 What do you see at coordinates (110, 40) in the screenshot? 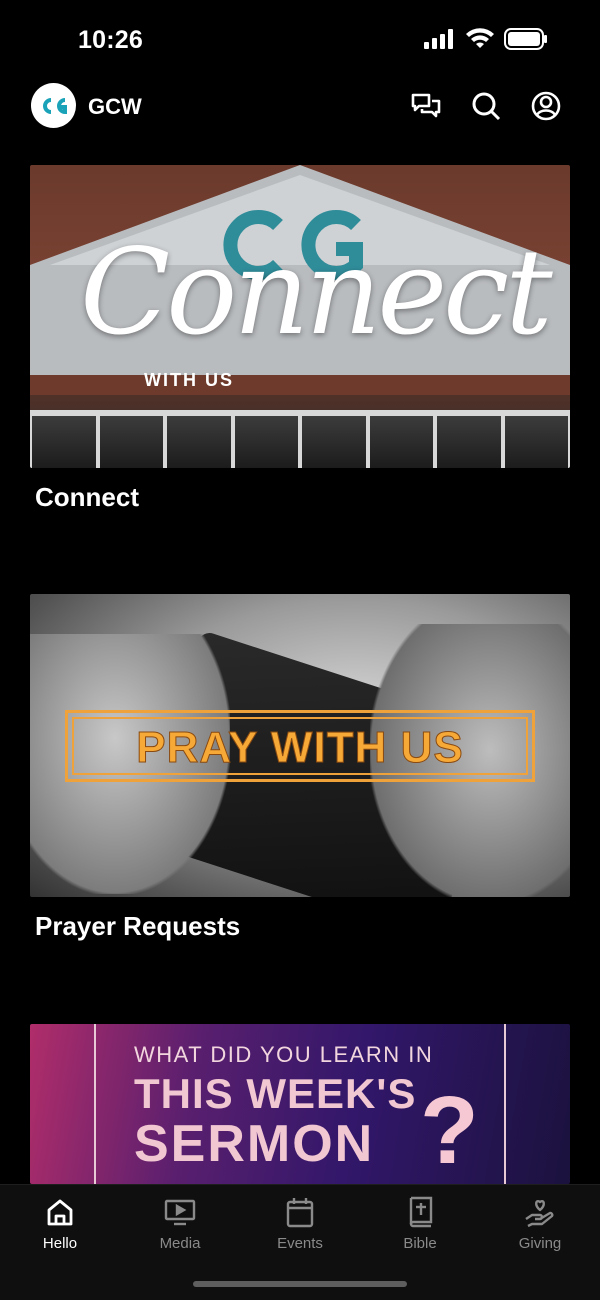
I see `status-time: 10:26` at bounding box center [110, 40].